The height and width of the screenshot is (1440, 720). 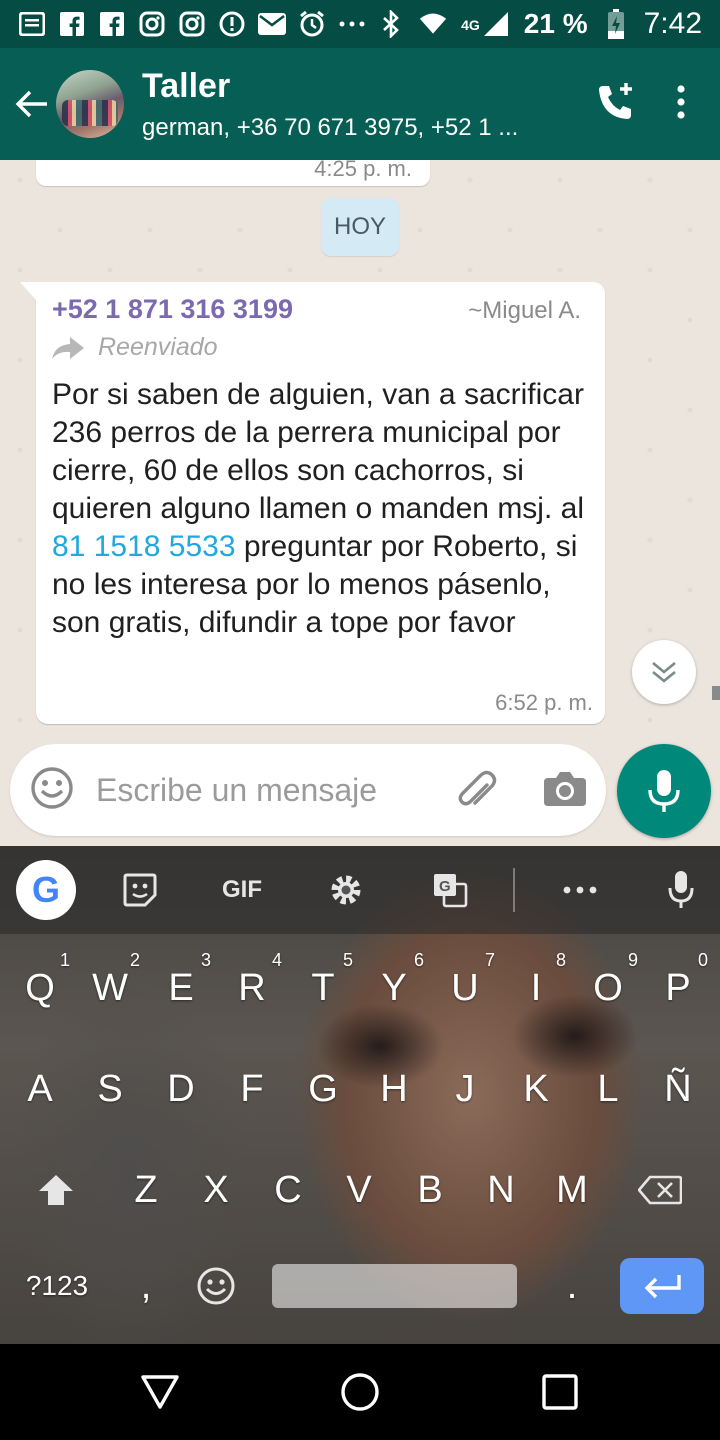 What do you see at coordinates (32, 104) in the screenshot?
I see `back-button` at bounding box center [32, 104].